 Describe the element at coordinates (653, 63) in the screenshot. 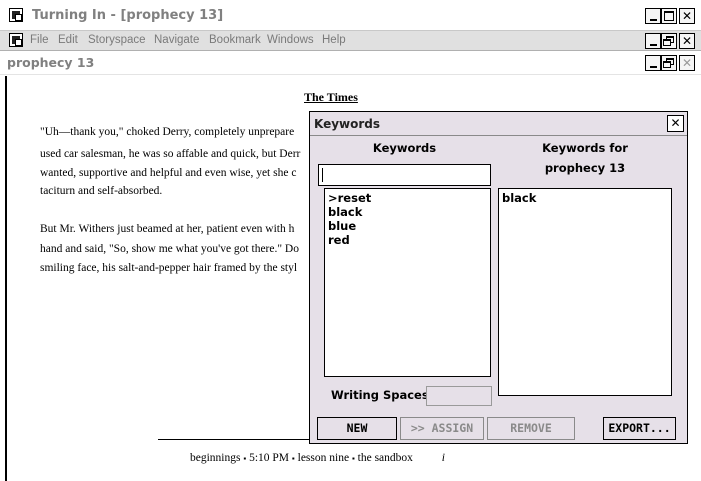

I see `doc-minimize-button` at that location.